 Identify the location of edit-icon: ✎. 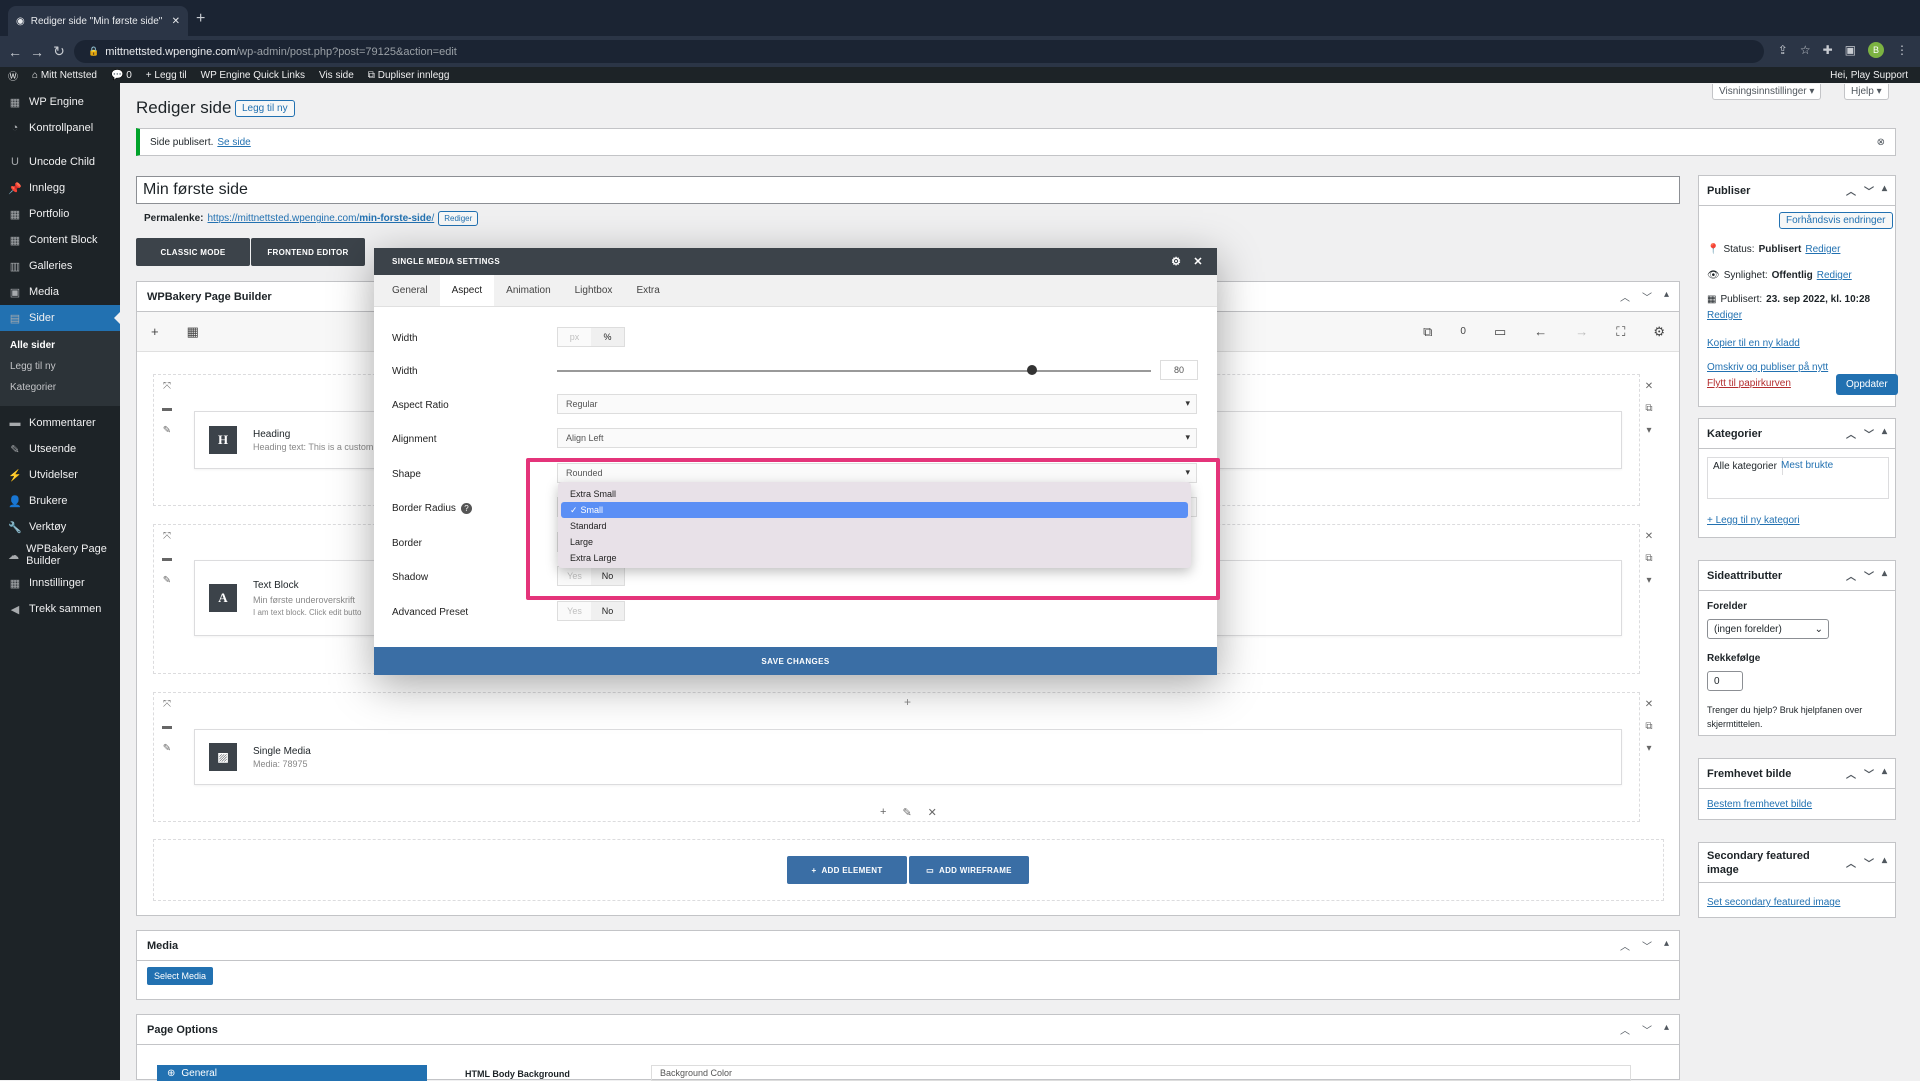
(906, 812).